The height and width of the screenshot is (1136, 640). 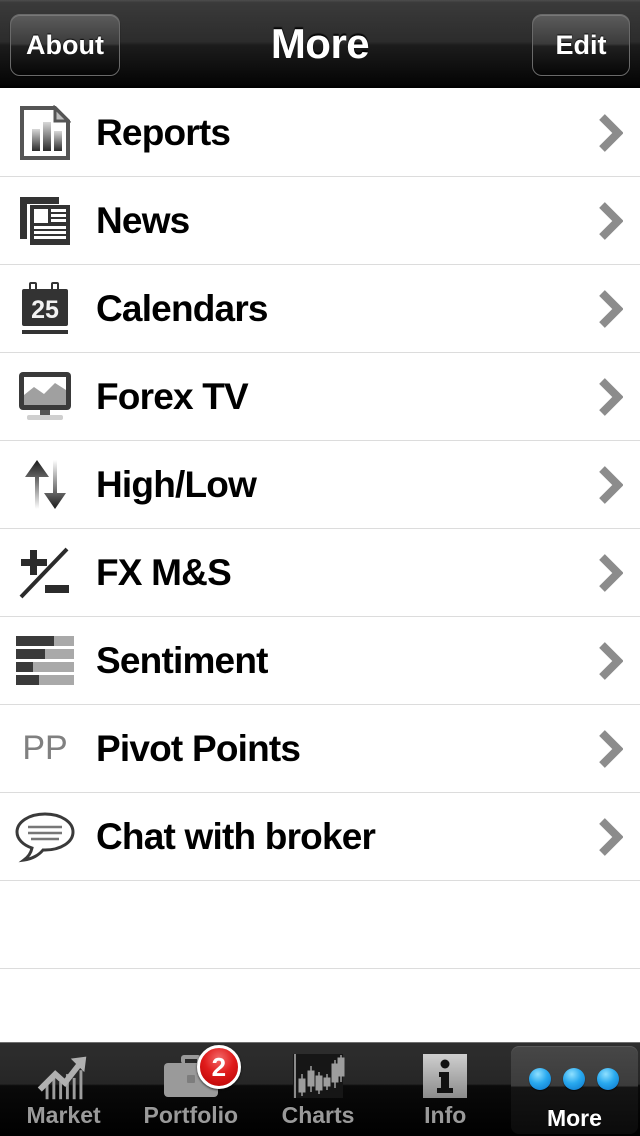 What do you see at coordinates (190, 1089) in the screenshot?
I see `tab-portfolio: Portfolio 2` at bounding box center [190, 1089].